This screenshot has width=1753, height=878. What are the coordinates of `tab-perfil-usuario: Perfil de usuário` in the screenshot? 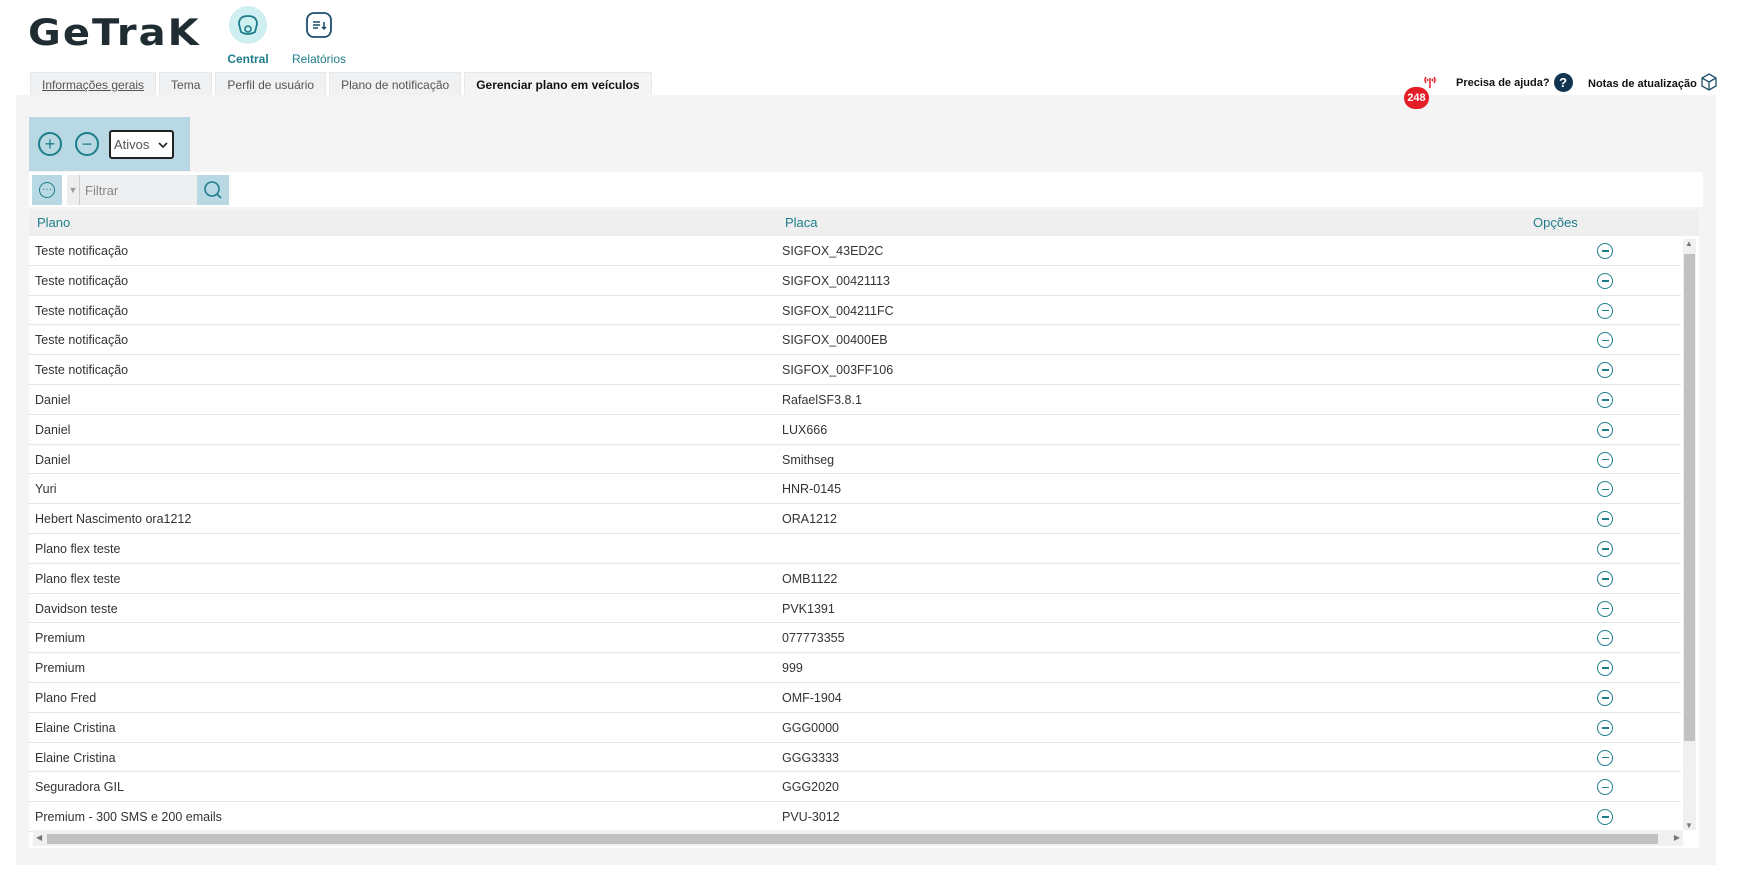 It's located at (271, 83).